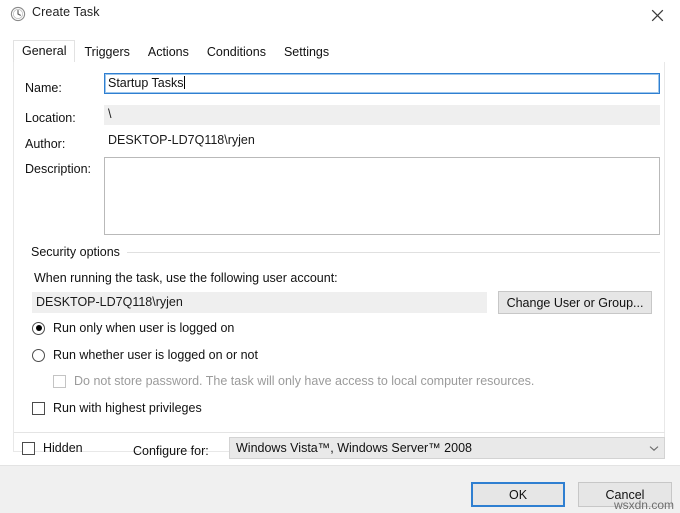 This screenshot has height=513, width=680. Describe the element at coordinates (657, 15) in the screenshot. I see `close-icon` at that location.